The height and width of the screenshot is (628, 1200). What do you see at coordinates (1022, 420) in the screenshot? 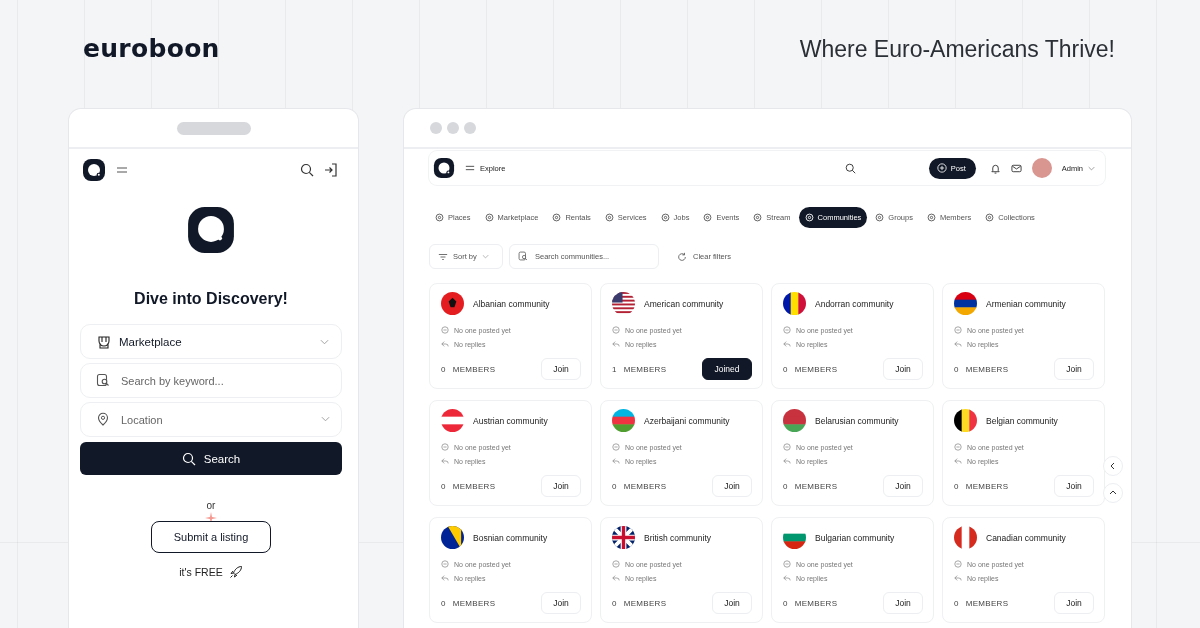
I see `community-name: Belgian community` at bounding box center [1022, 420].